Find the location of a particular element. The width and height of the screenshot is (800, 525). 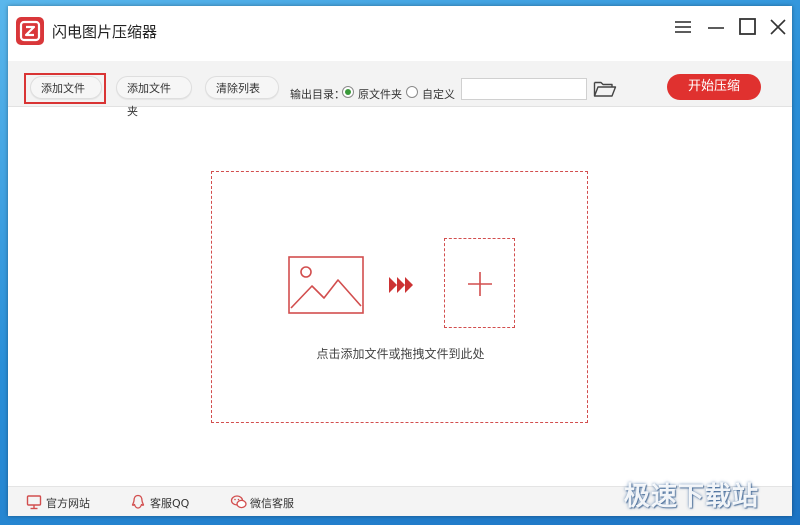

official-site-link: 官方网站 is located at coordinates (66, 502).